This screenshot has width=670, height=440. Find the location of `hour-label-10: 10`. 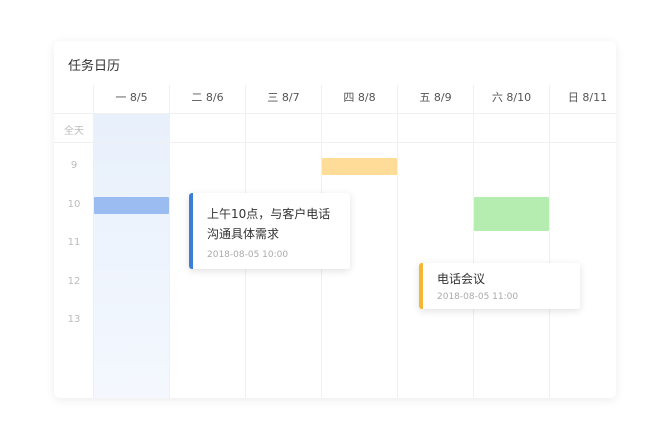

hour-label-10: 10 is located at coordinates (74, 204).